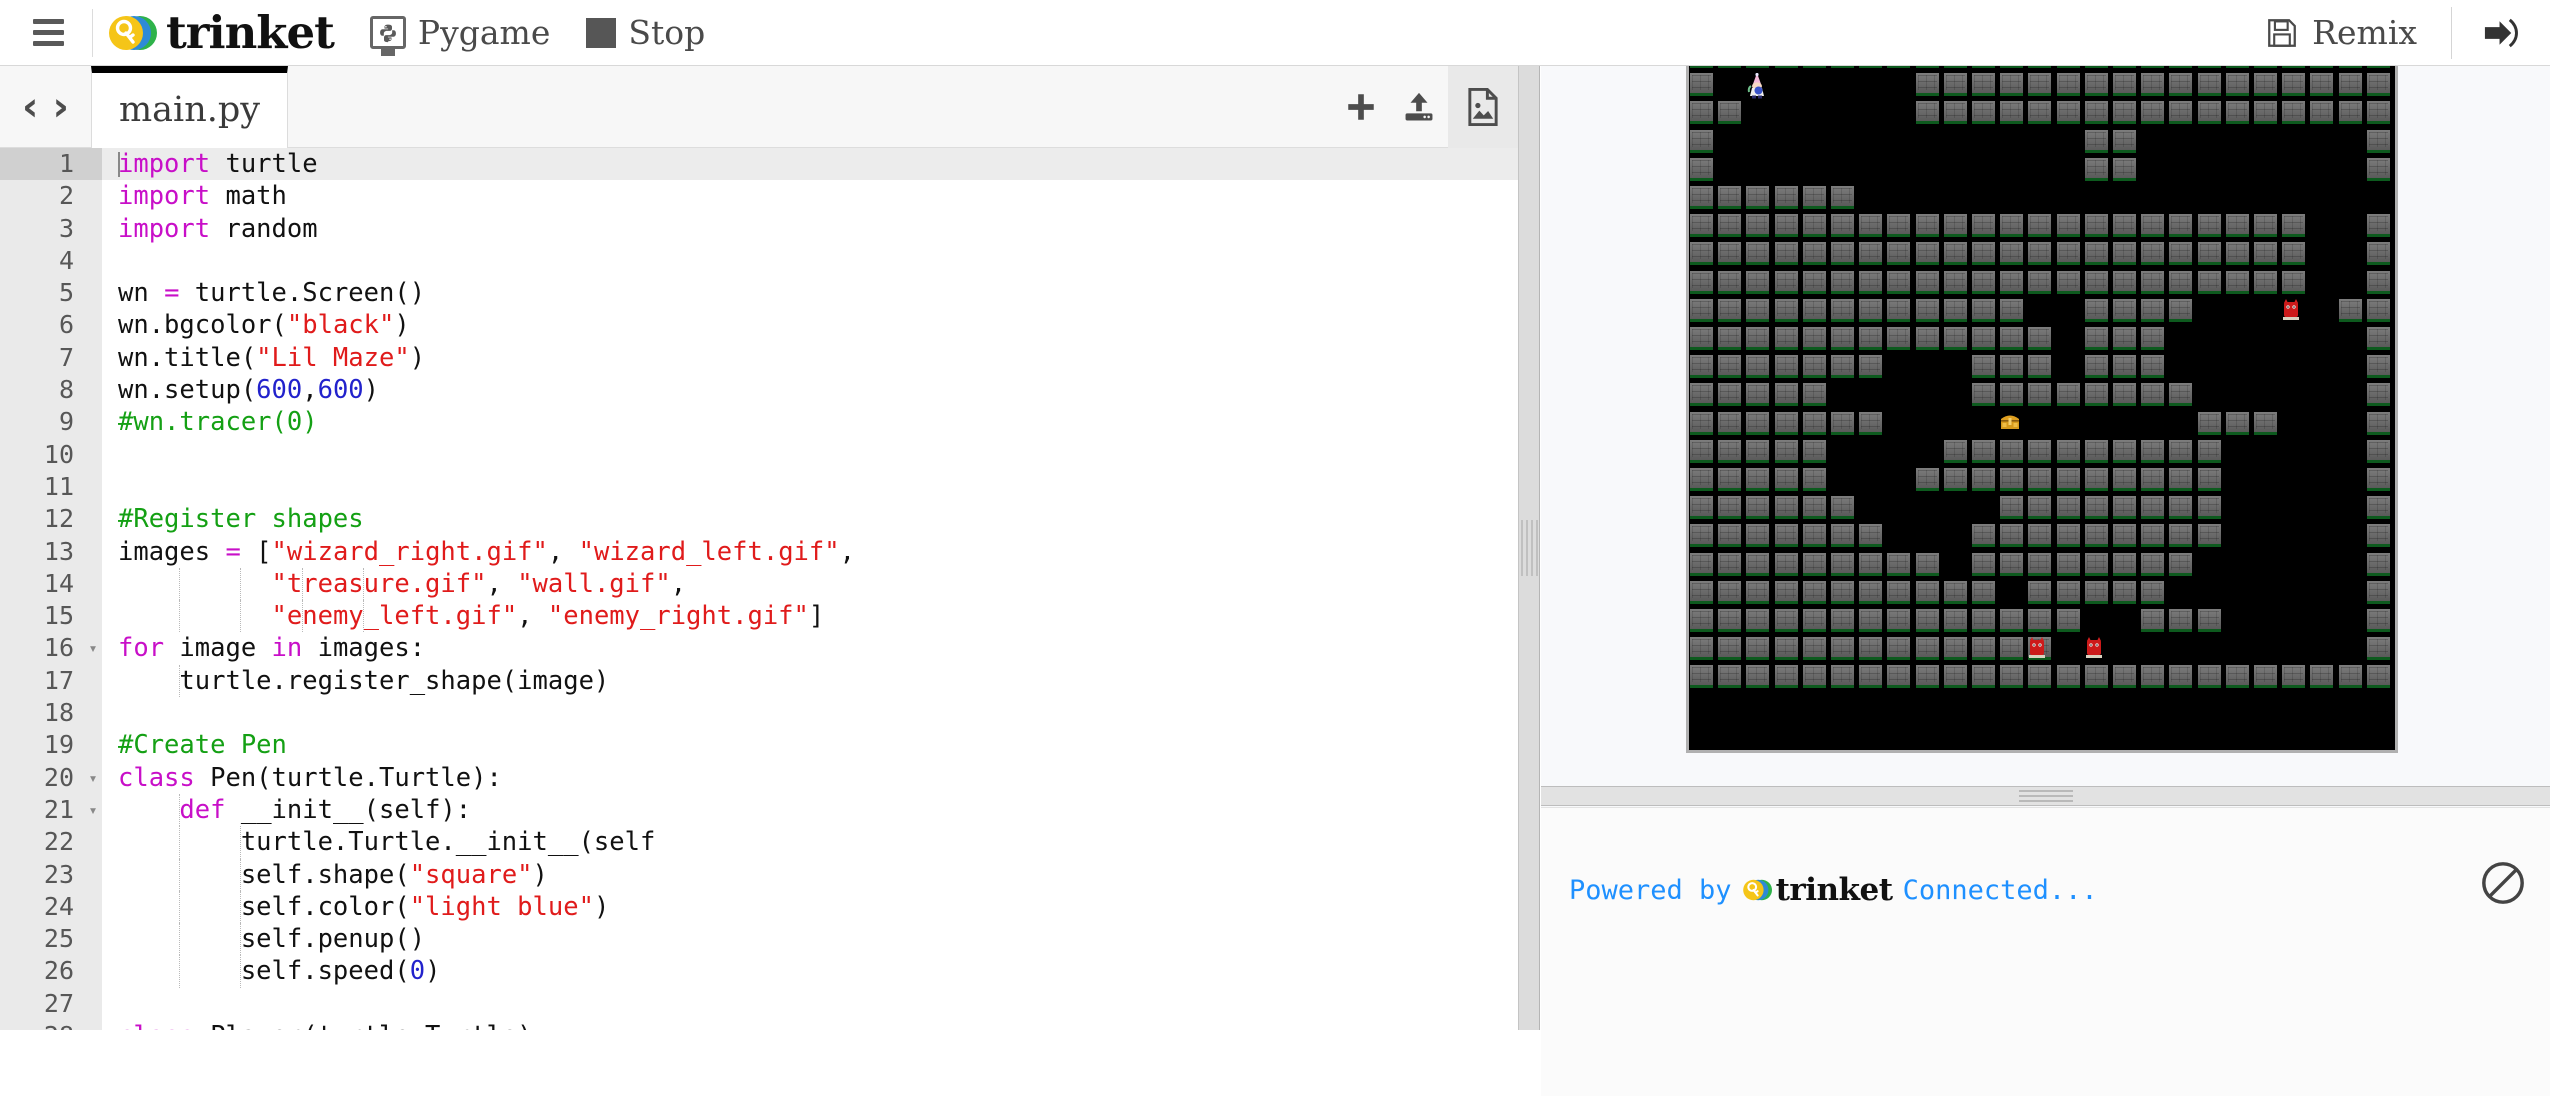 The height and width of the screenshot is (1096, 2550). I want to click on line-number: 11, so click(42, 487).